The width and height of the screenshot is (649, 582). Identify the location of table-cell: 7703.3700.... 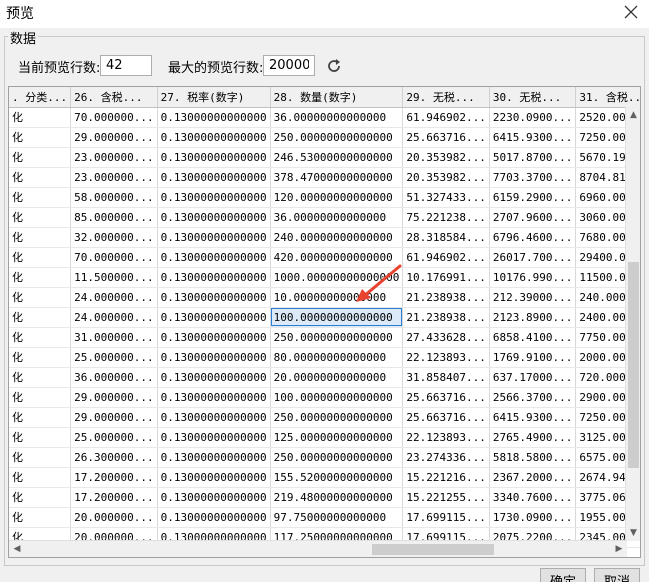
(533, 177).